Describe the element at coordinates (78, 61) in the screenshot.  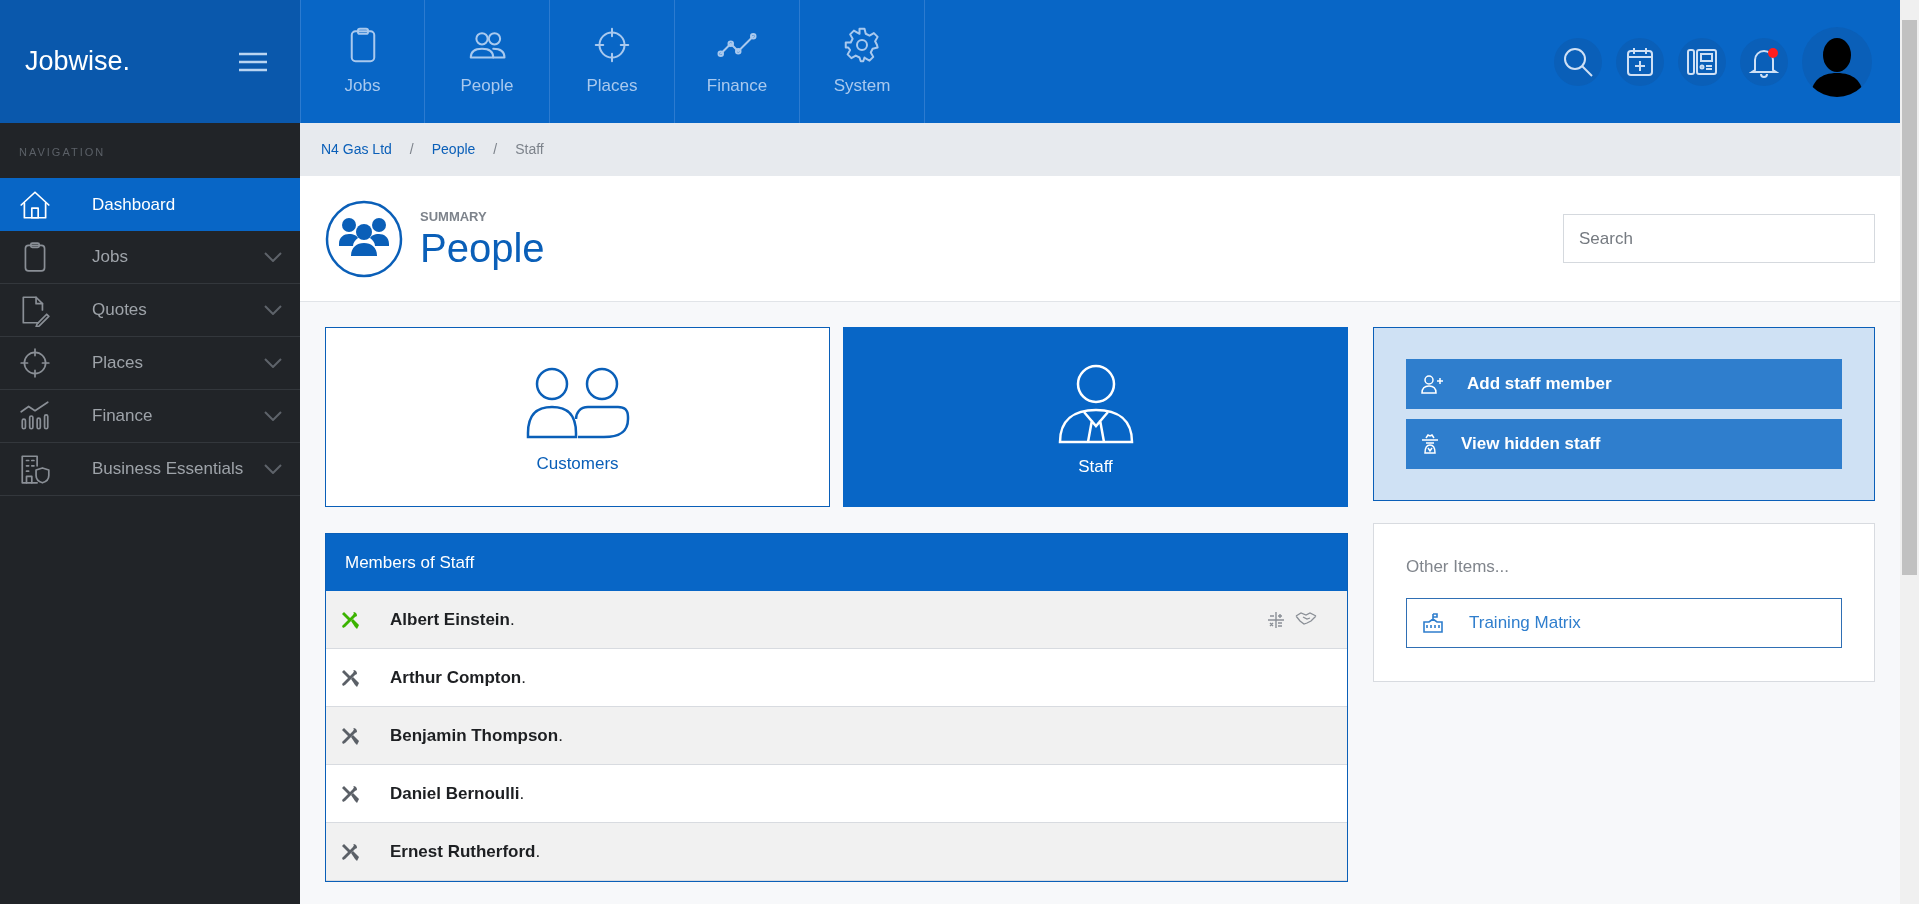
I see `brand-logo: Jobwise.` at that location.